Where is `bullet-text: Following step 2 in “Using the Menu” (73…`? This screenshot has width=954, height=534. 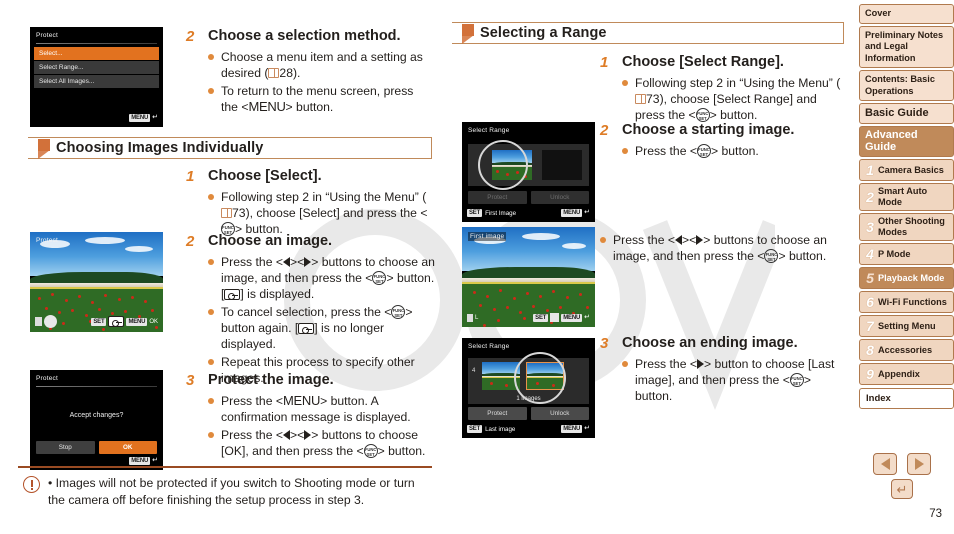
bullet-text: Following step 2 in “Using the Menu” (73… is located at coordinates (738, 99).